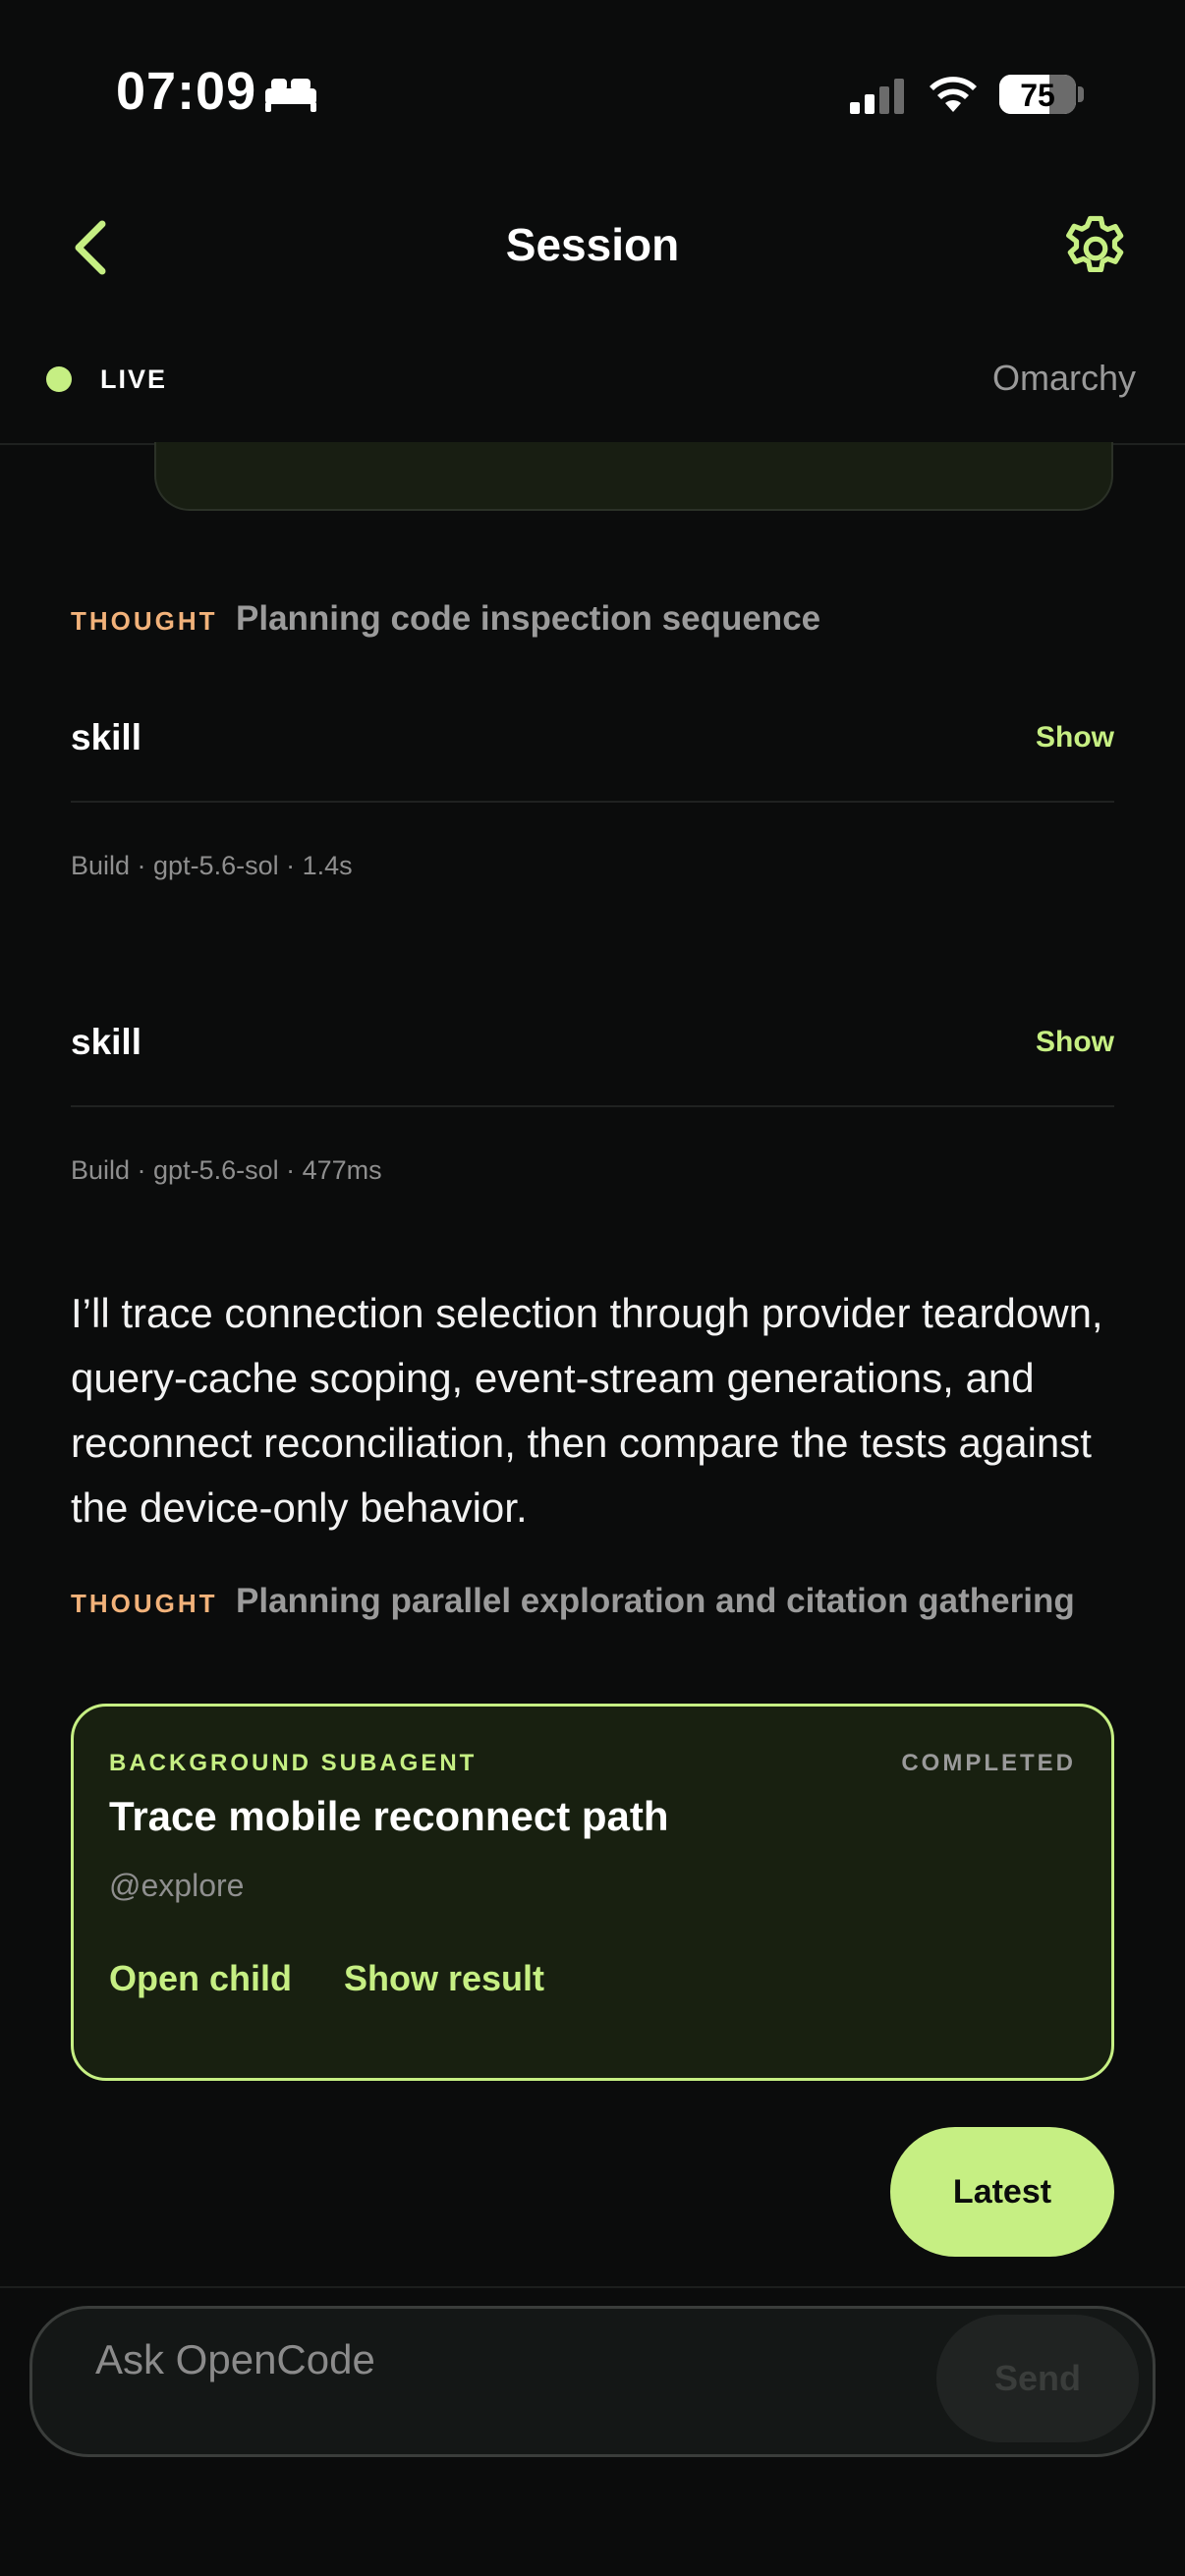 The image size is (1185, 2576). What do you see at coordinates (1002, 2192) in the screenshot?
I see `latest-button: Latest` at bounding box center [1002, 2192].